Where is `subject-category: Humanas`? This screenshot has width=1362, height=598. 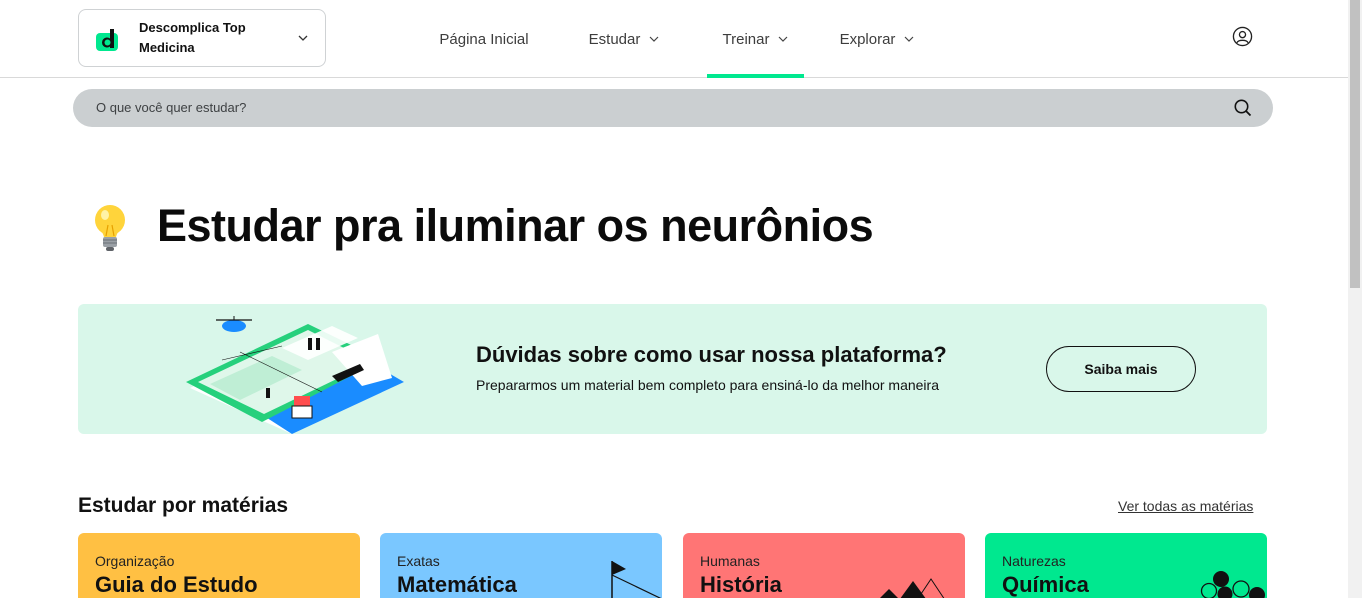 subject-category: Humanas is located at coordinates (730, 561).